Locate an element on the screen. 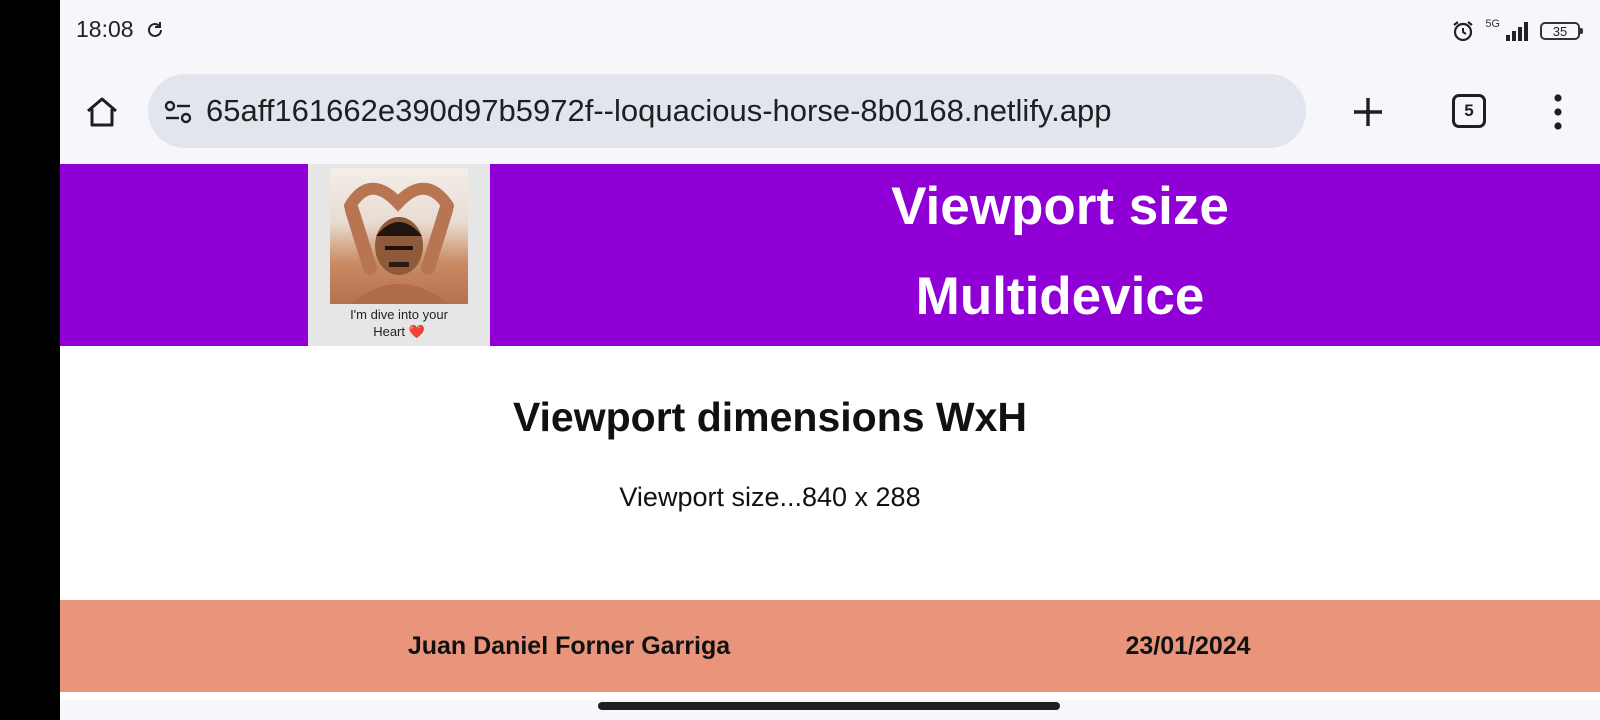 Image resolution: width=1600 pixels, height=720 pixels. cellular-signal-icon is located at coordinates (1517, 31).